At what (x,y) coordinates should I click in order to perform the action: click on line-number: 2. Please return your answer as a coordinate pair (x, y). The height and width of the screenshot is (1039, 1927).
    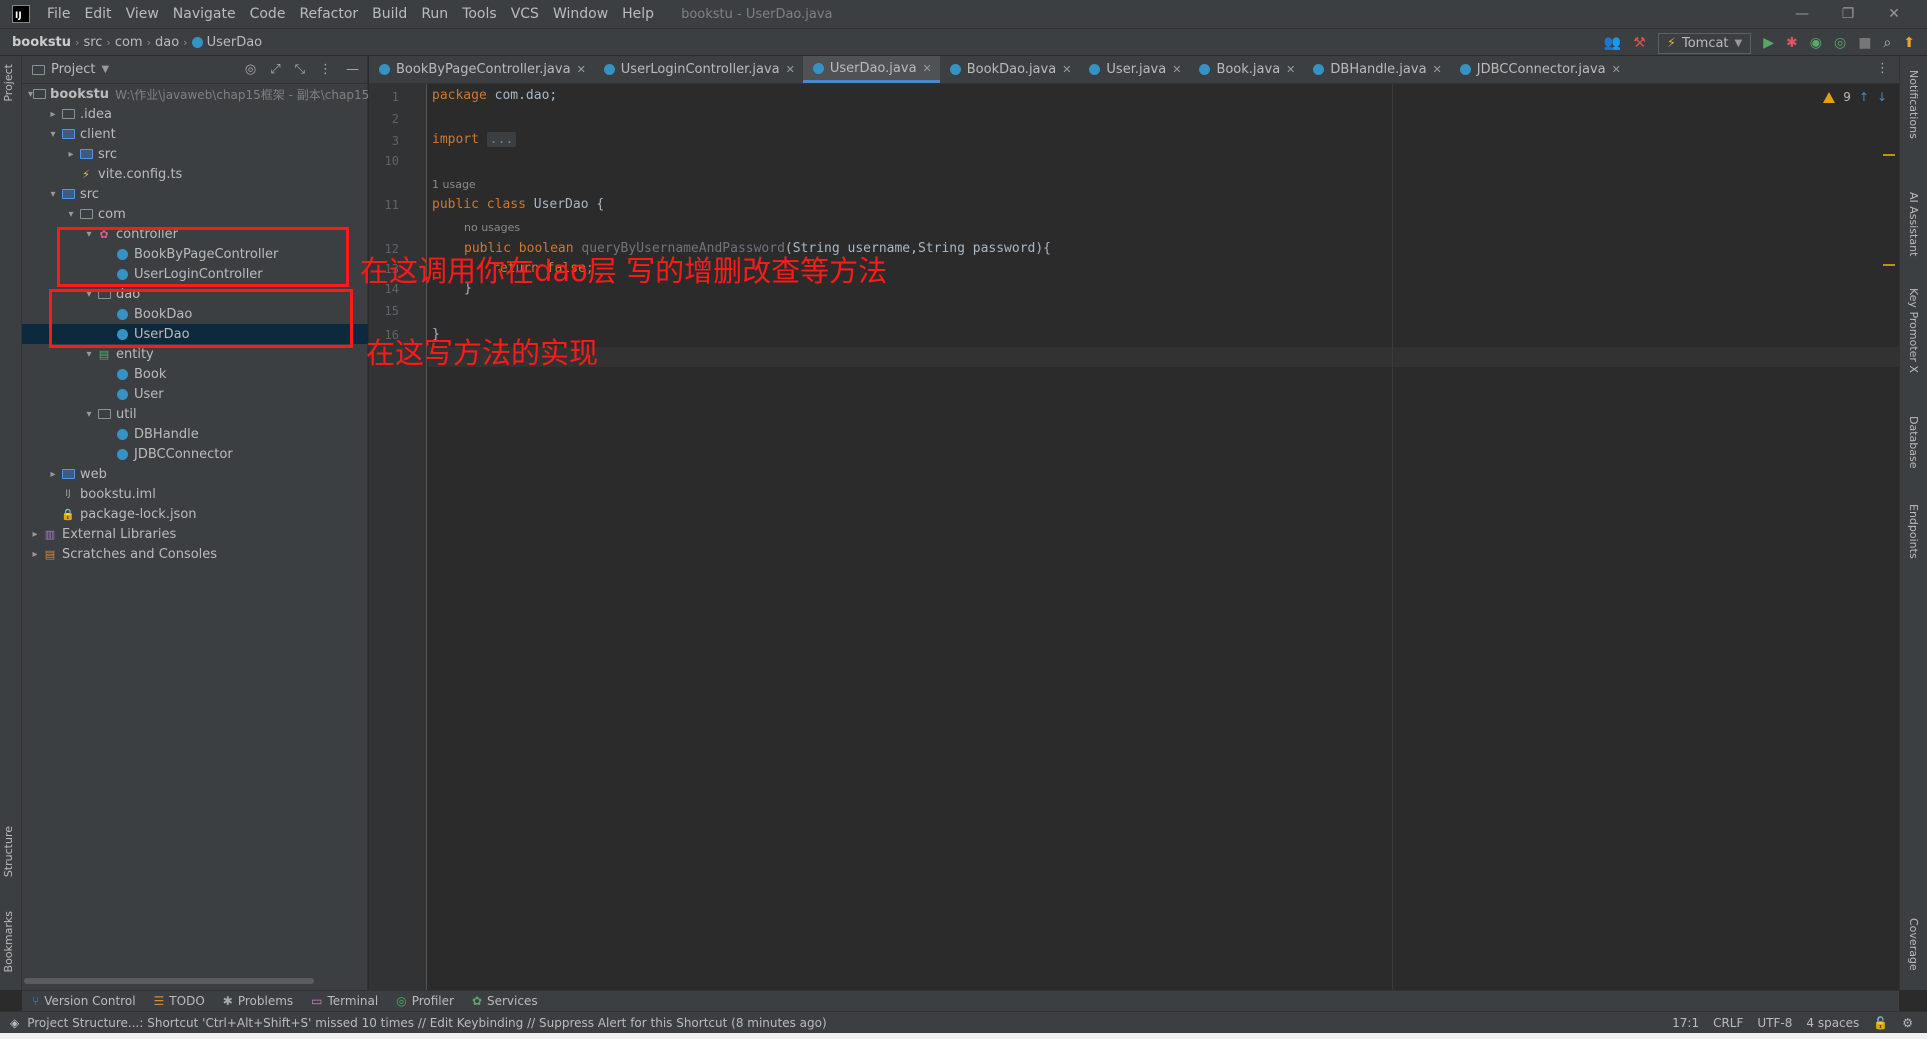
    Looking at the image, I should click on (384, 119).